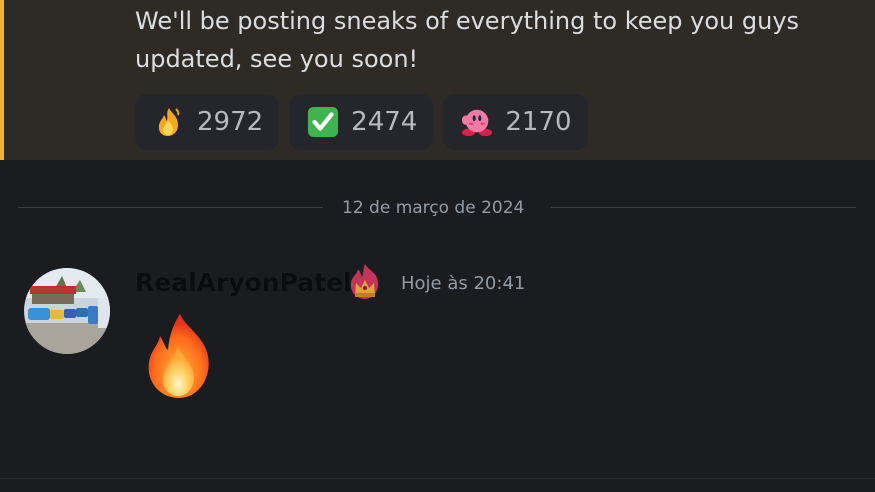 The image size is (875, 492). I want to click on reaction-kirby: 2170, so click(515, 122).